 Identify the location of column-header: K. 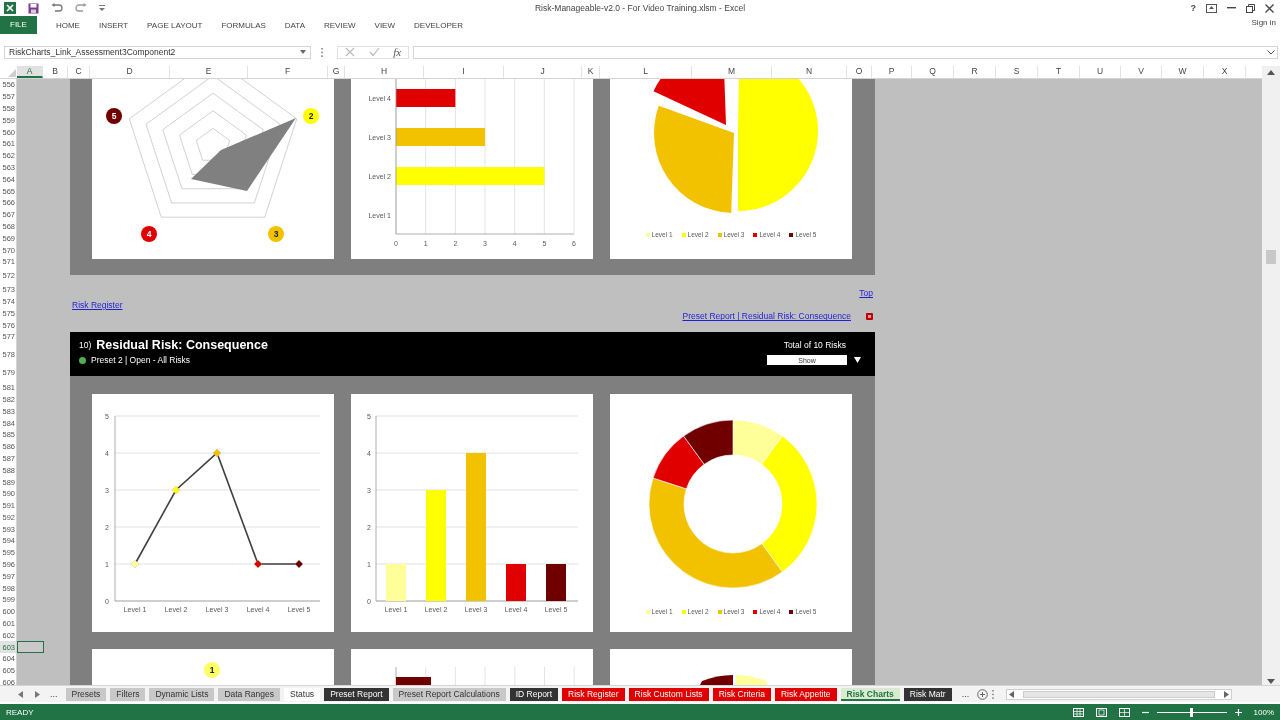
(591, 72).